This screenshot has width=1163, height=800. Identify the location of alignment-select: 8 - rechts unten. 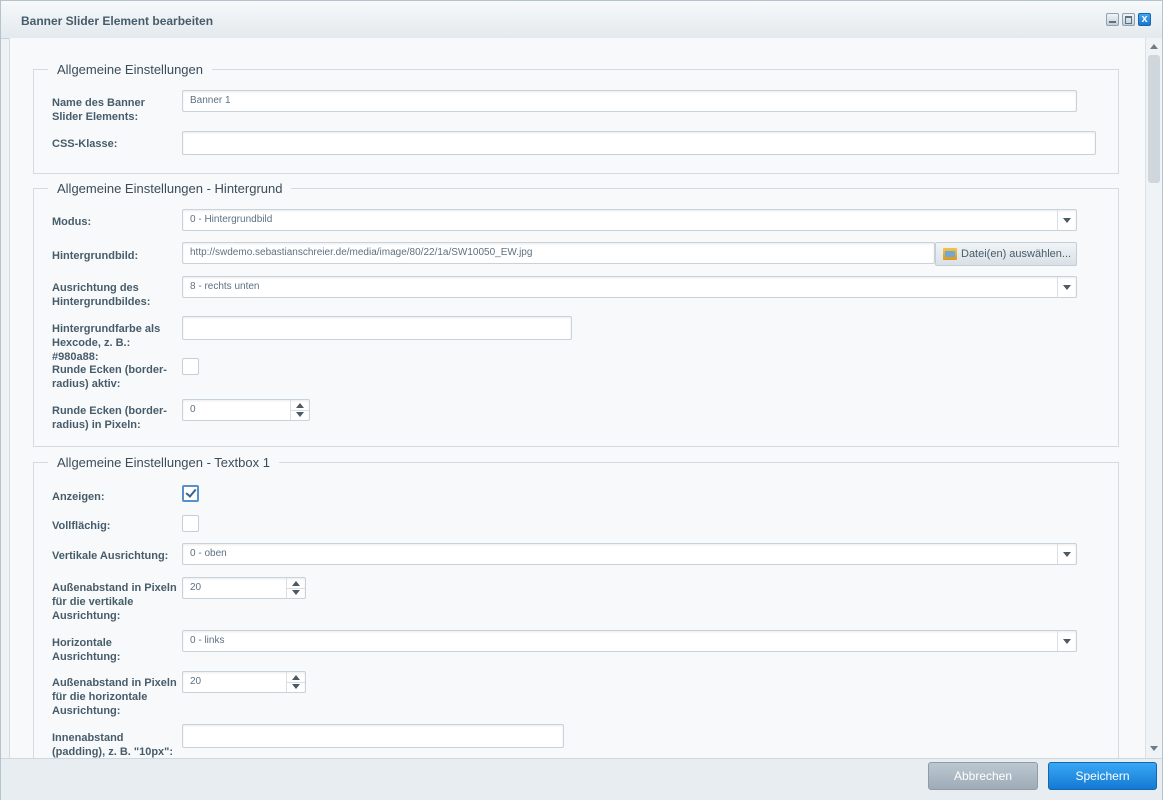
(629, 287).